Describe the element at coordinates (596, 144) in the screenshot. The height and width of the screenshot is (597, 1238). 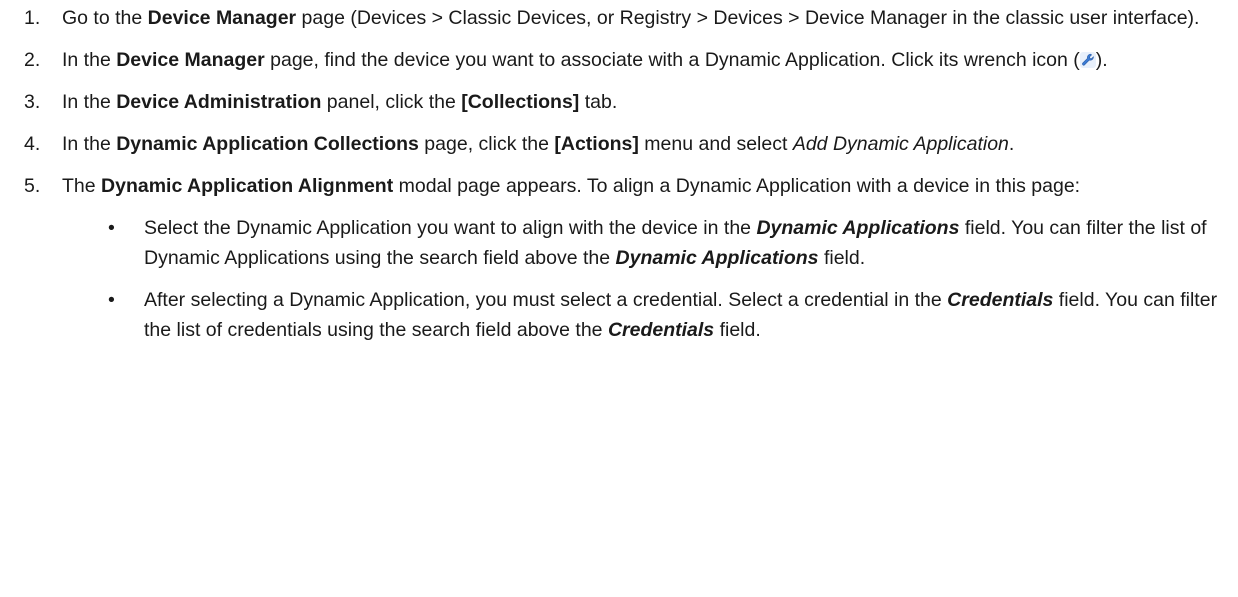
I see `ui-reference: [Actions]` at that location.